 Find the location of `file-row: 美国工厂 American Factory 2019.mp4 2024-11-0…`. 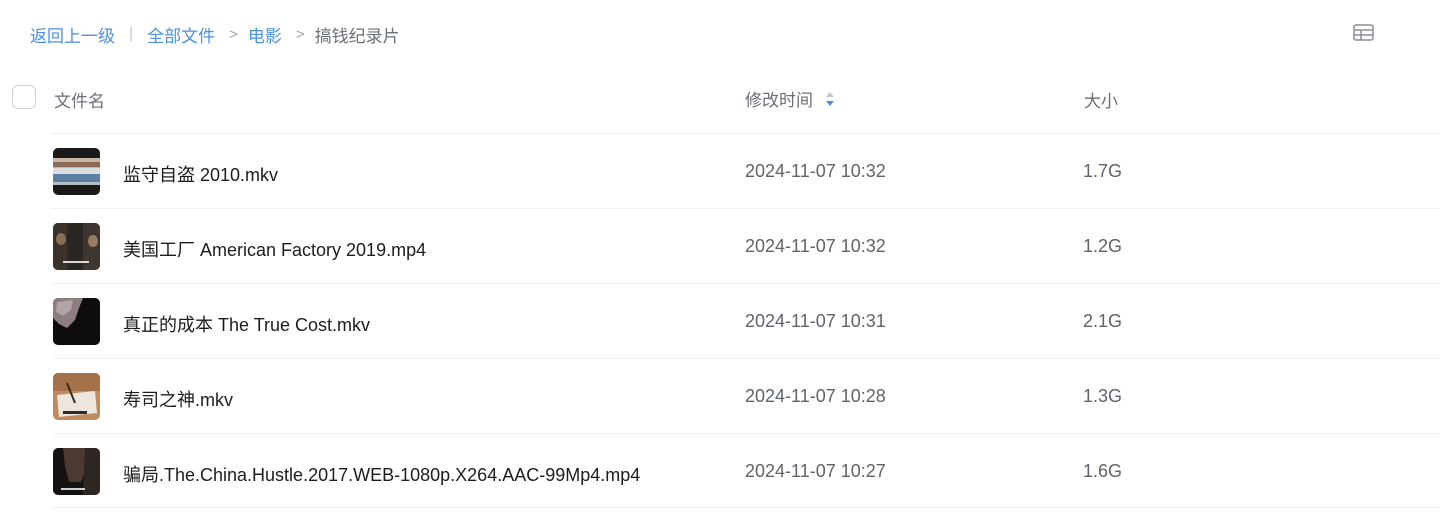

file-row: 美国工厂 American Factory 2019.mp4 2024-11-0… is located at coordinates (746, 245).